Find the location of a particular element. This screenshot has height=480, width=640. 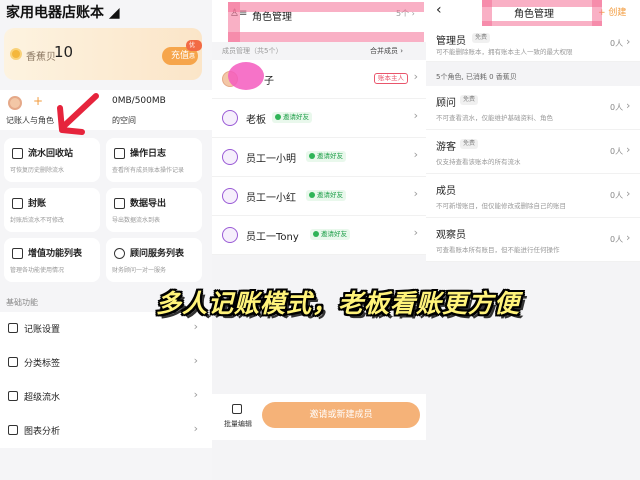

owner-badge: 账本主人 is located at coordinates (391, 78).